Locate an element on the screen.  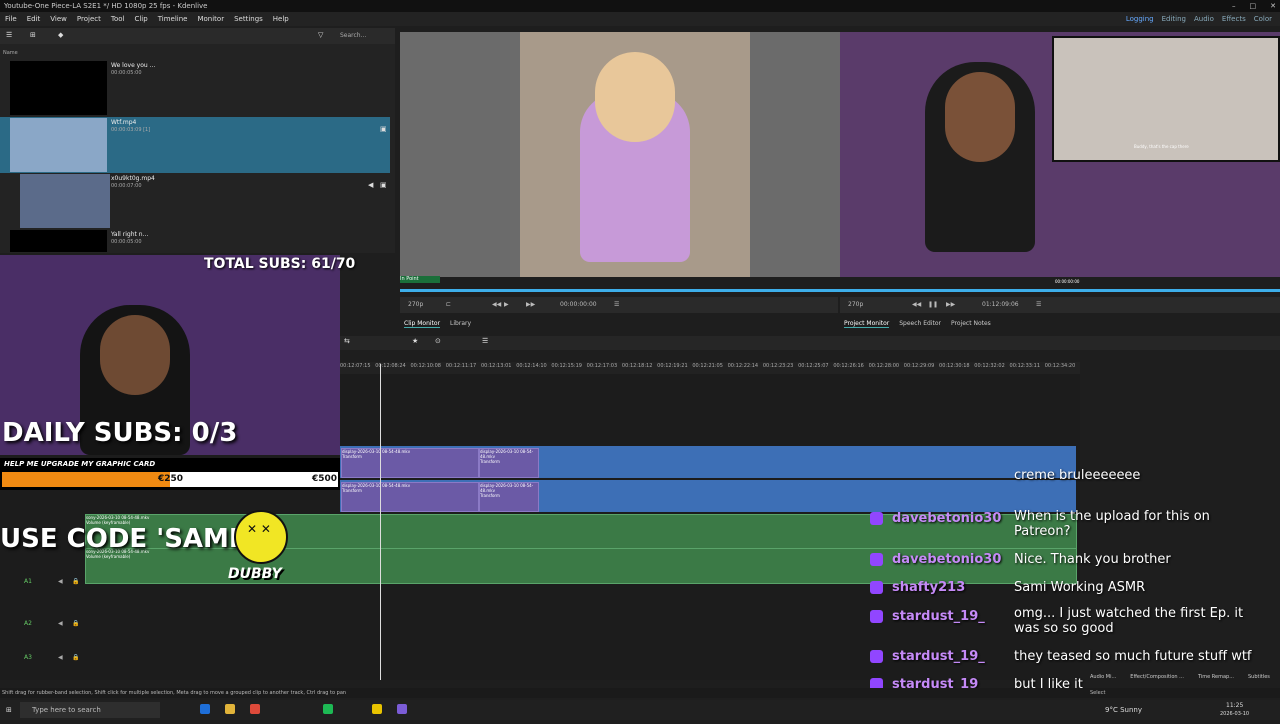
tag-icon: ◆ is located at coordinates (60, 35).